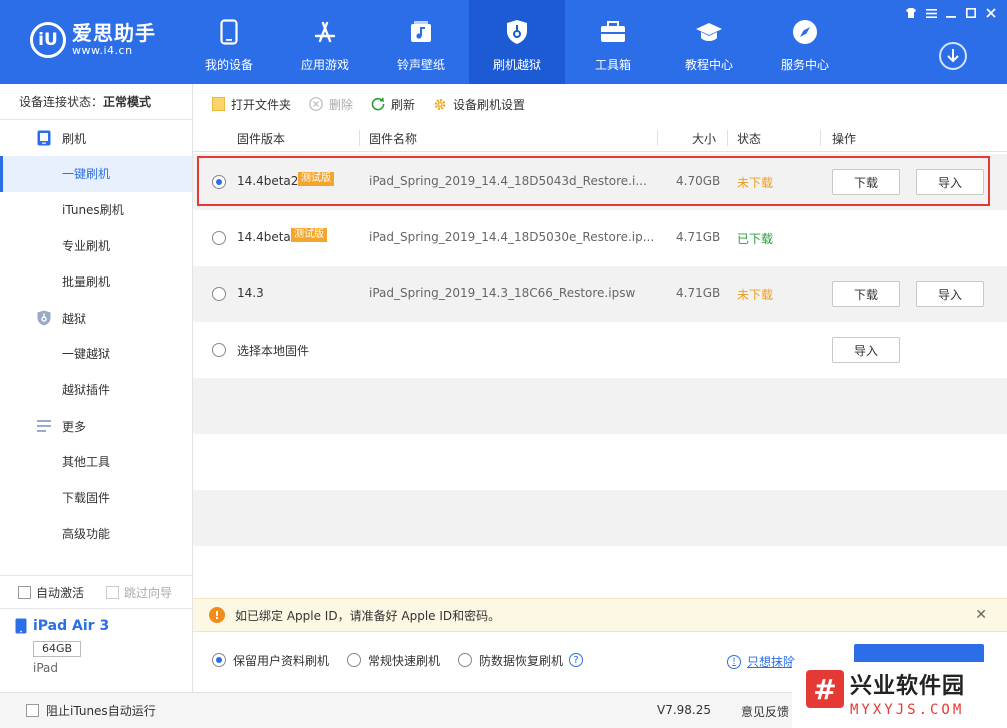 This screenshot has height=728, width=1007. I want to click on connection-status-value: 正常模式, so click(127, 102).